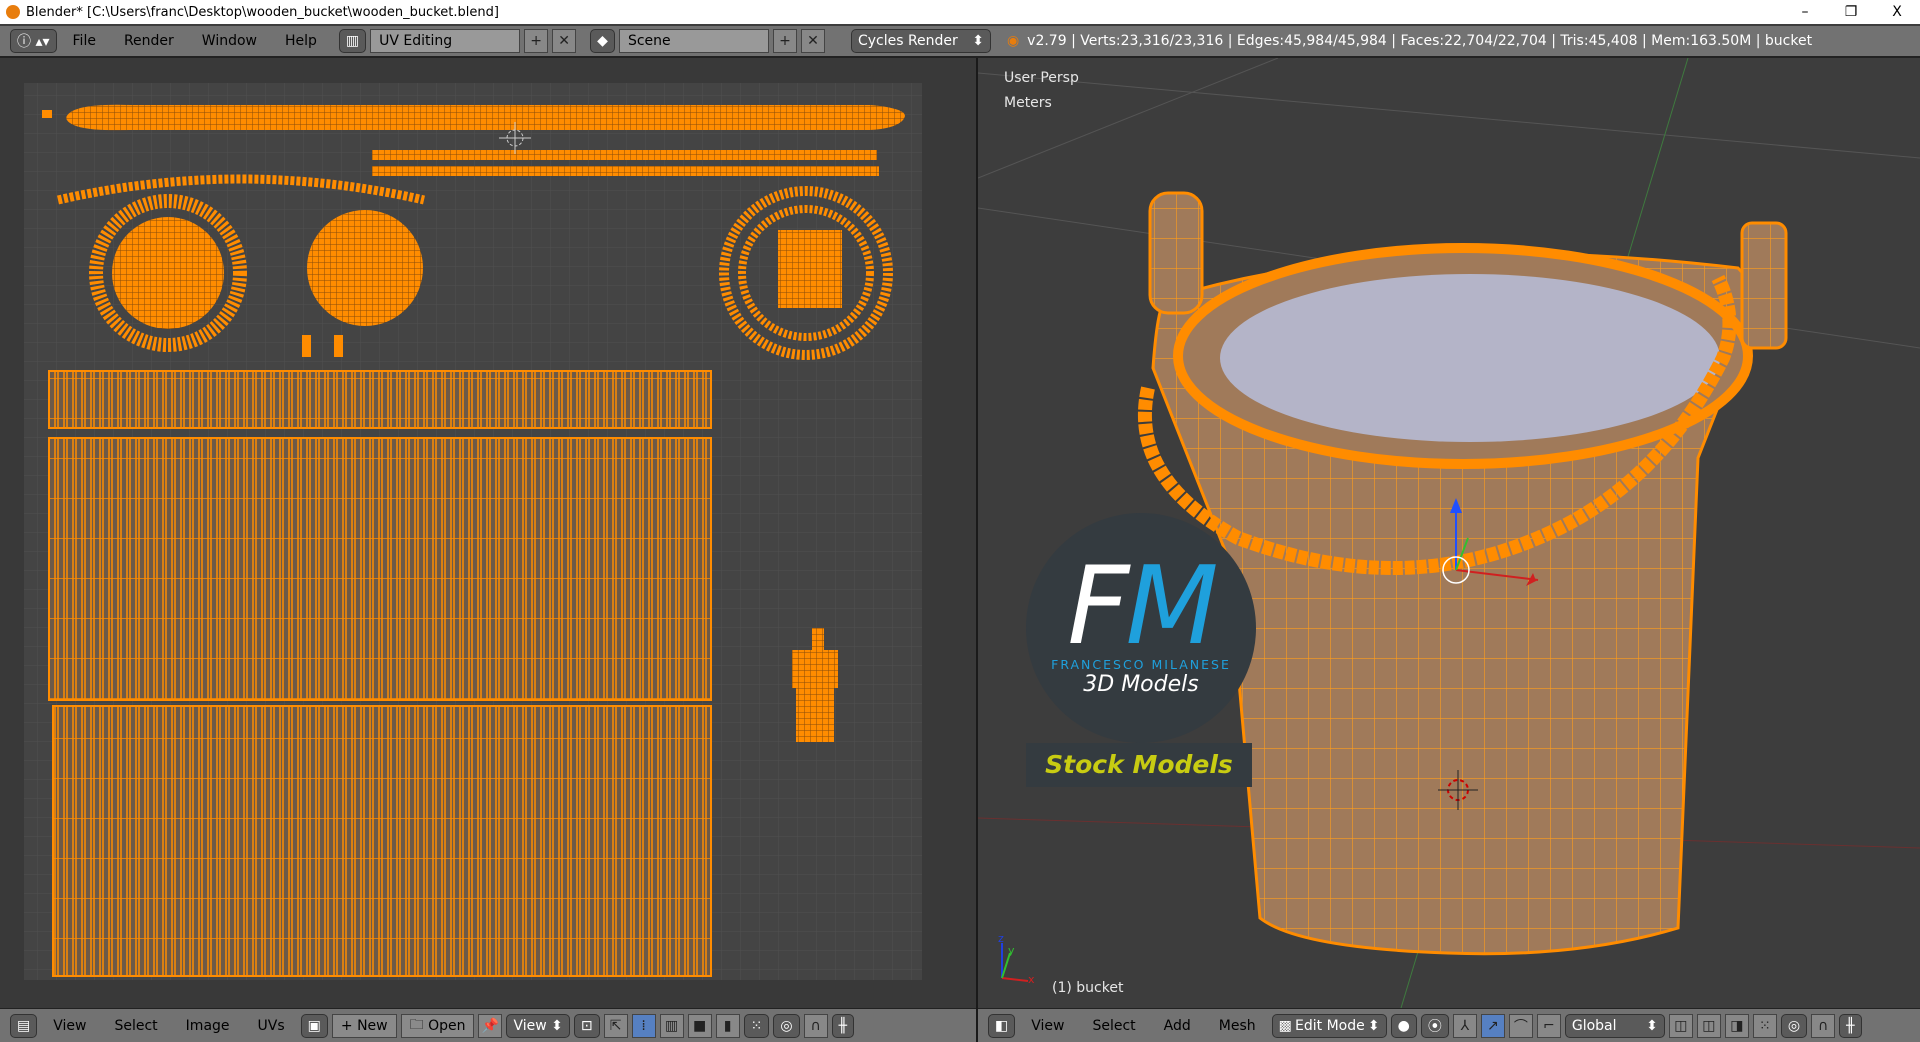 The image size is (1920, 1042). I want to click on remove-scene-button: ✕, so click(812, 41).